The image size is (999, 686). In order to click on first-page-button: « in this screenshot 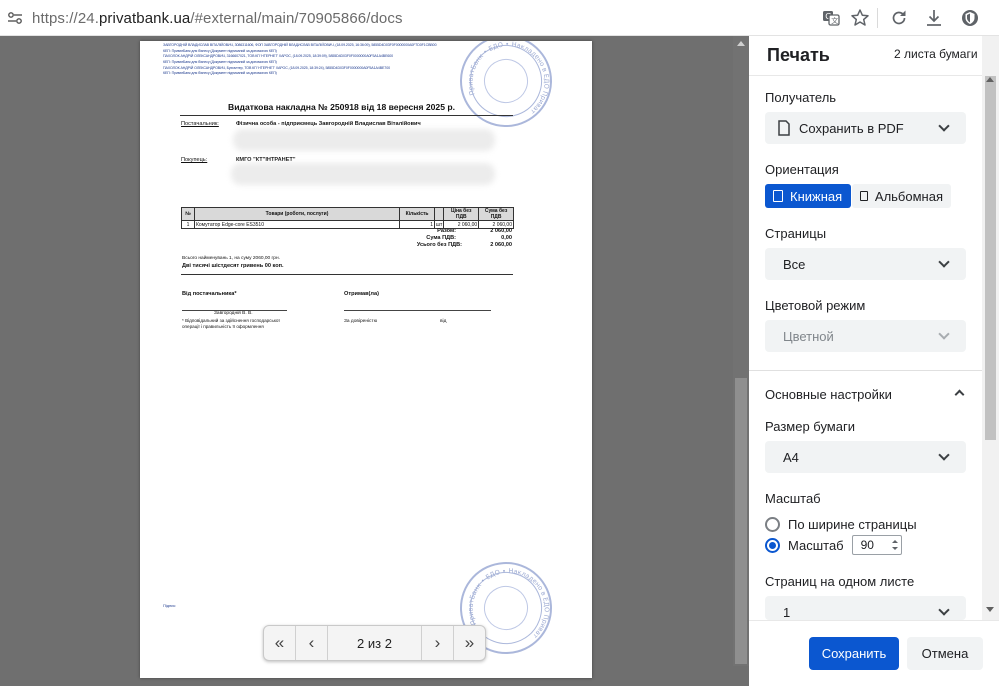, I will do `click(280, 643)`.